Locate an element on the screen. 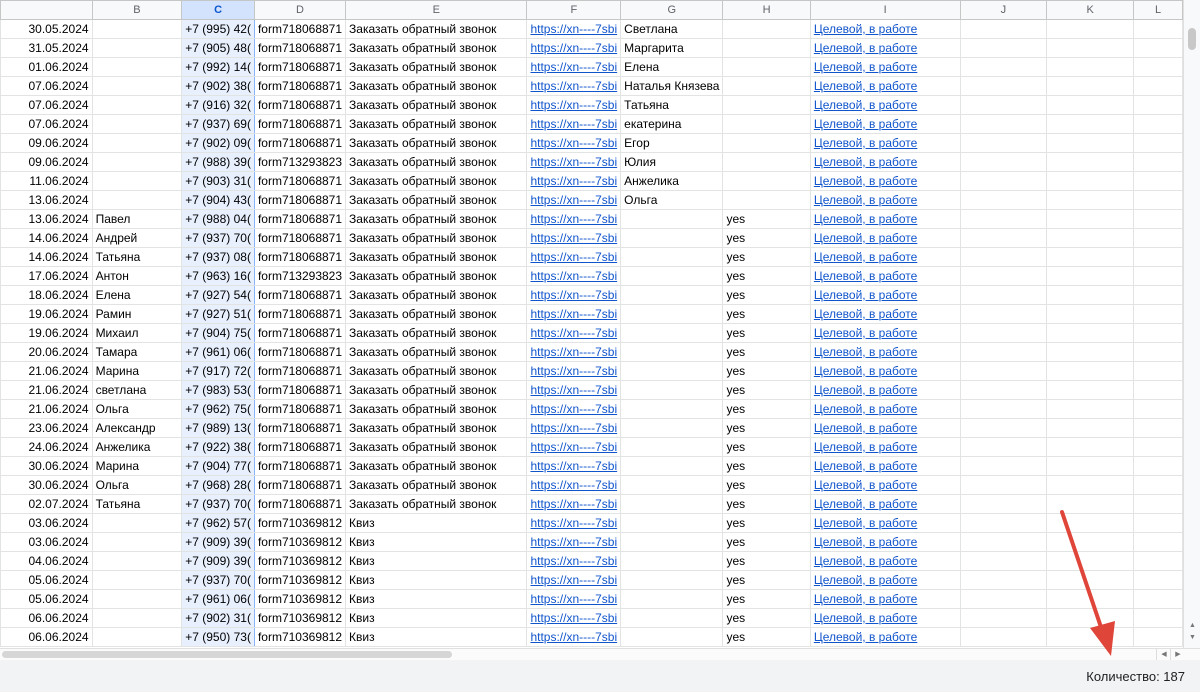 The image size is (1200, 692). column-header-g: G is located at coordinates (672, 10).